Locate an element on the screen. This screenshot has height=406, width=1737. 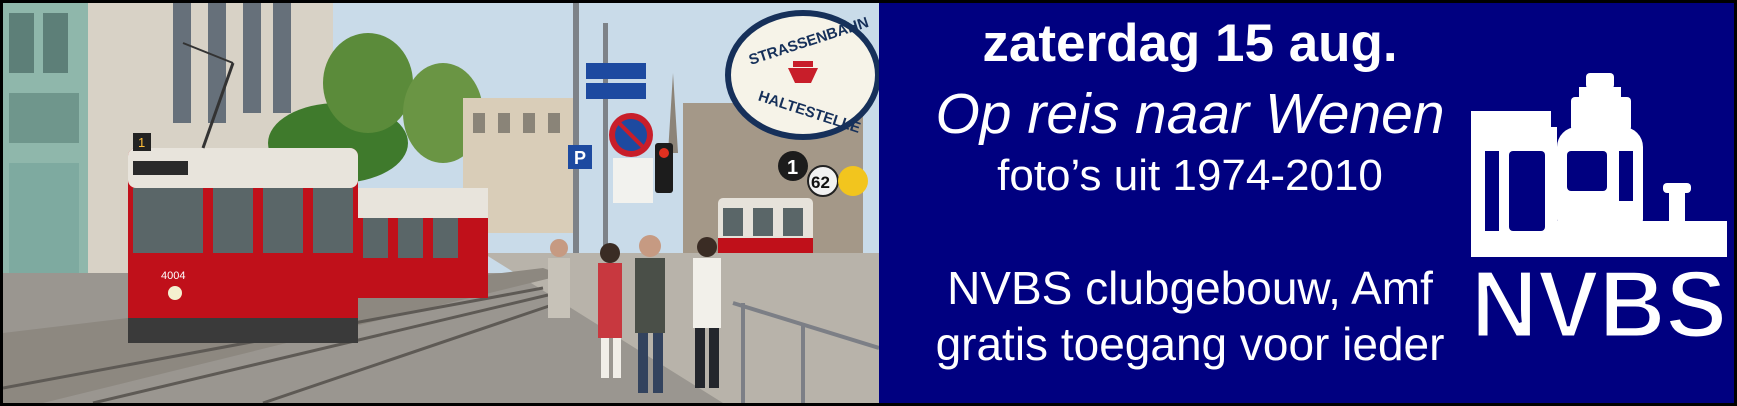
route-badge-1: 1 is located at coordinates (792, 168).